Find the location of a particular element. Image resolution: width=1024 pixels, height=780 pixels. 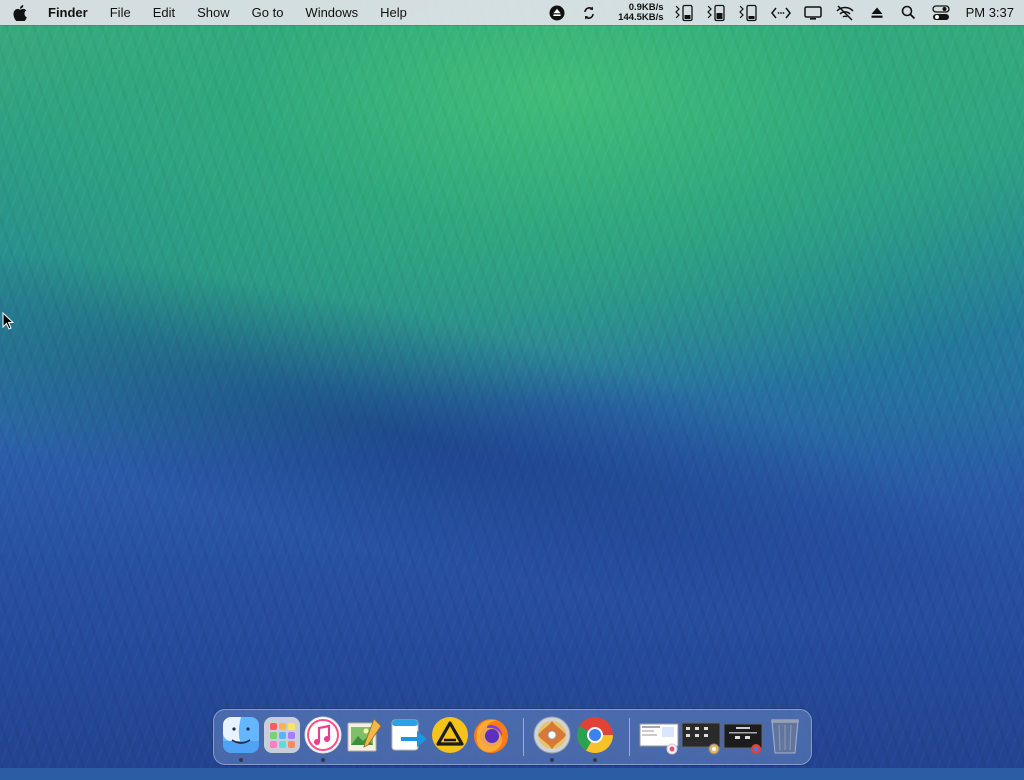

dock is located at coordinates (512, 737).